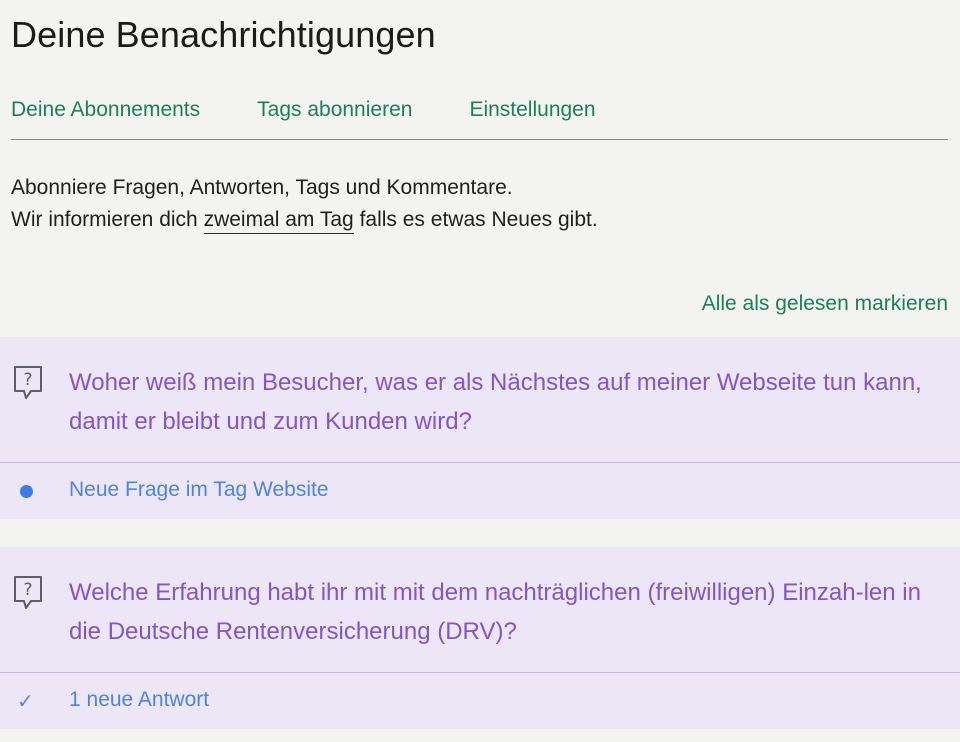 The width and height of the screenshot is (960, 742). I want to click on checkmark-icon: ✓, so click(25, 702).